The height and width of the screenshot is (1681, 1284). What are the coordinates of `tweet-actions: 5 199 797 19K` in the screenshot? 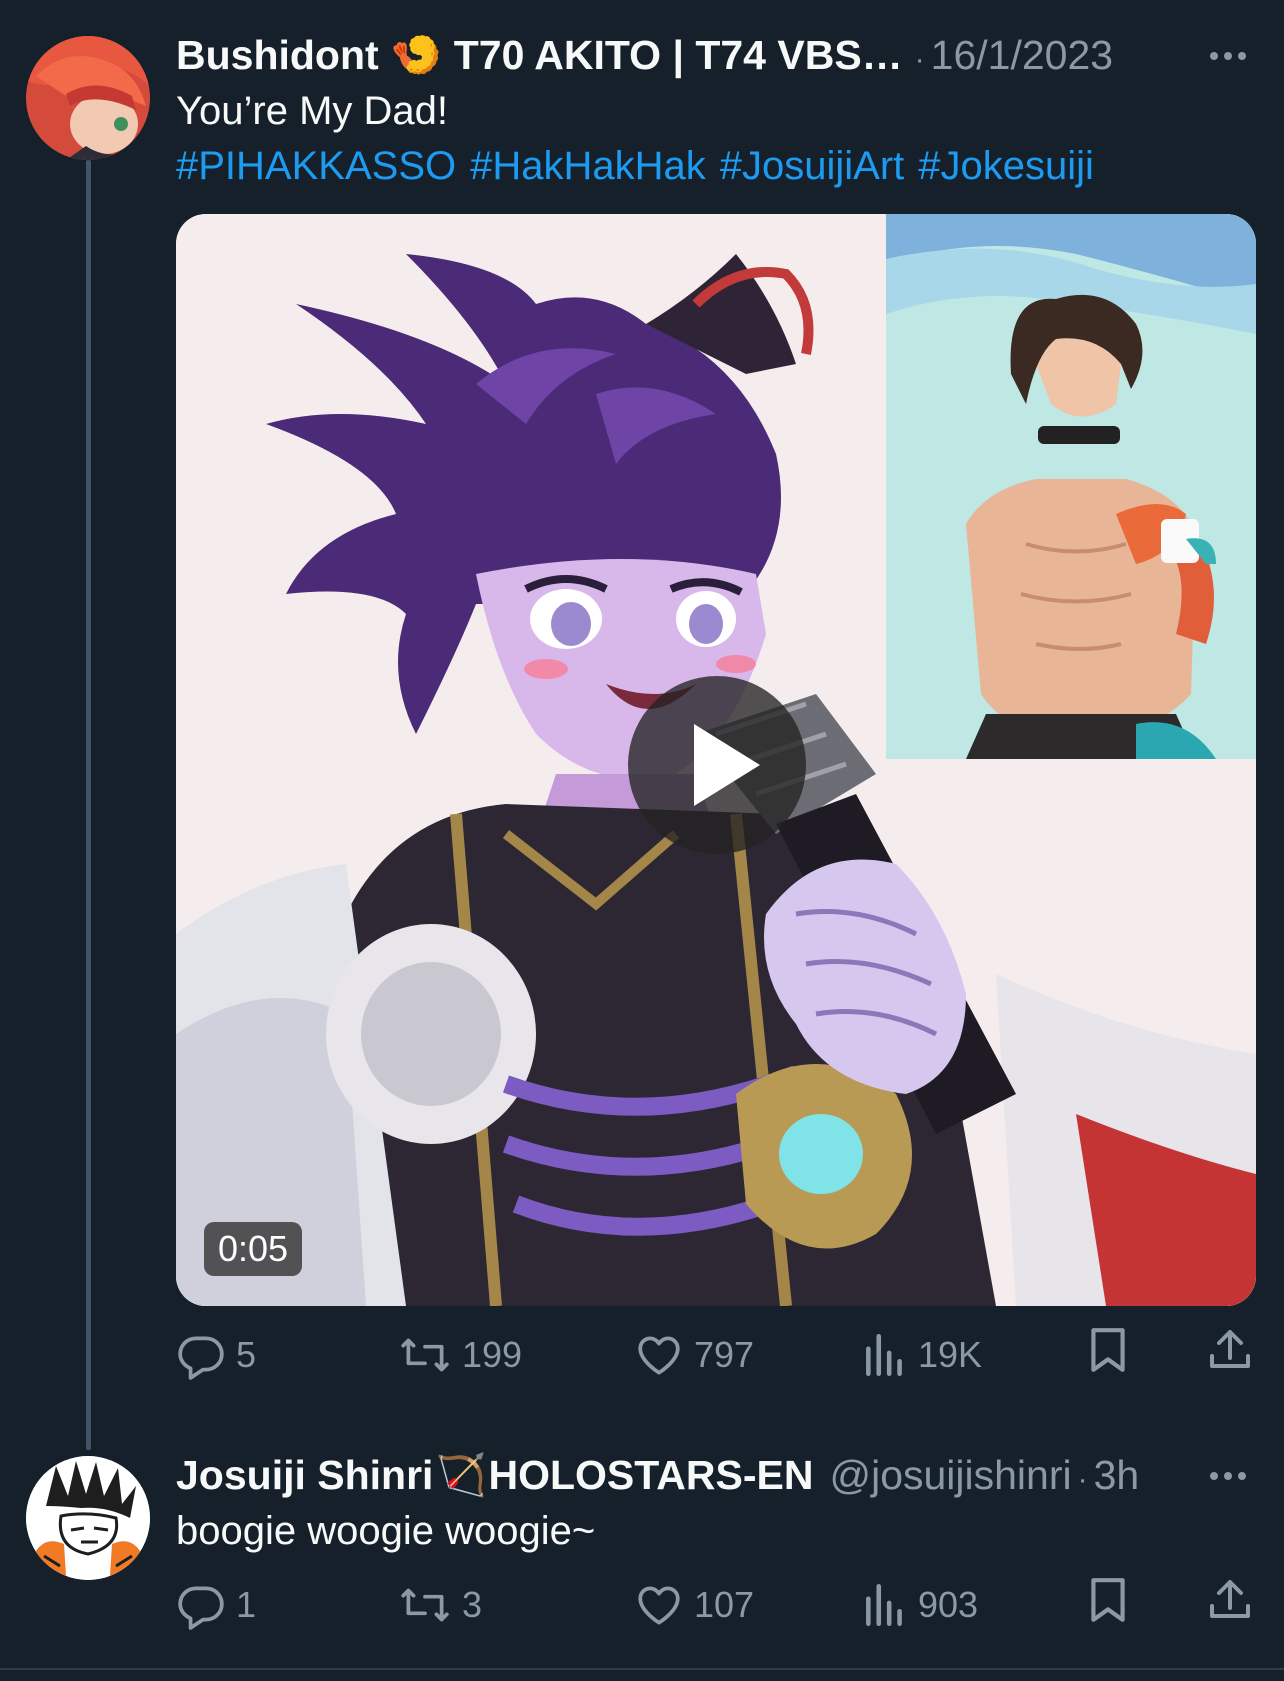 It's located at (719, 1355).